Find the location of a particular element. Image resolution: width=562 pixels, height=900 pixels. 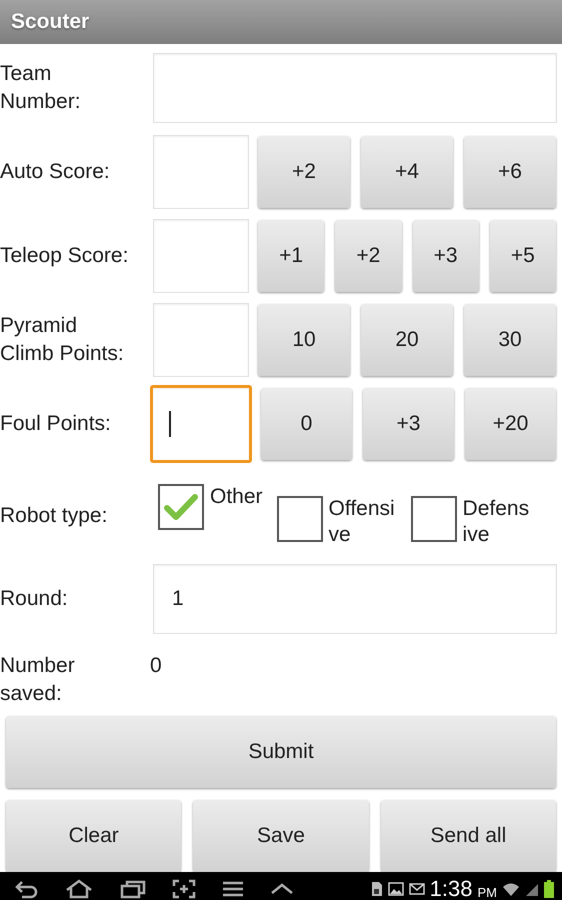

check-icon is located at coordinates (181, 507).